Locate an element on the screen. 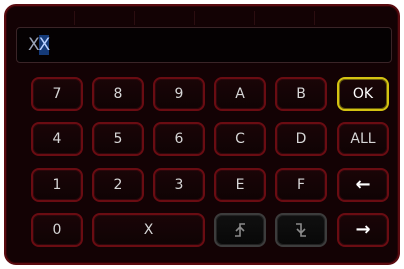  entry-text: XX is located at coordinates (39, 45).